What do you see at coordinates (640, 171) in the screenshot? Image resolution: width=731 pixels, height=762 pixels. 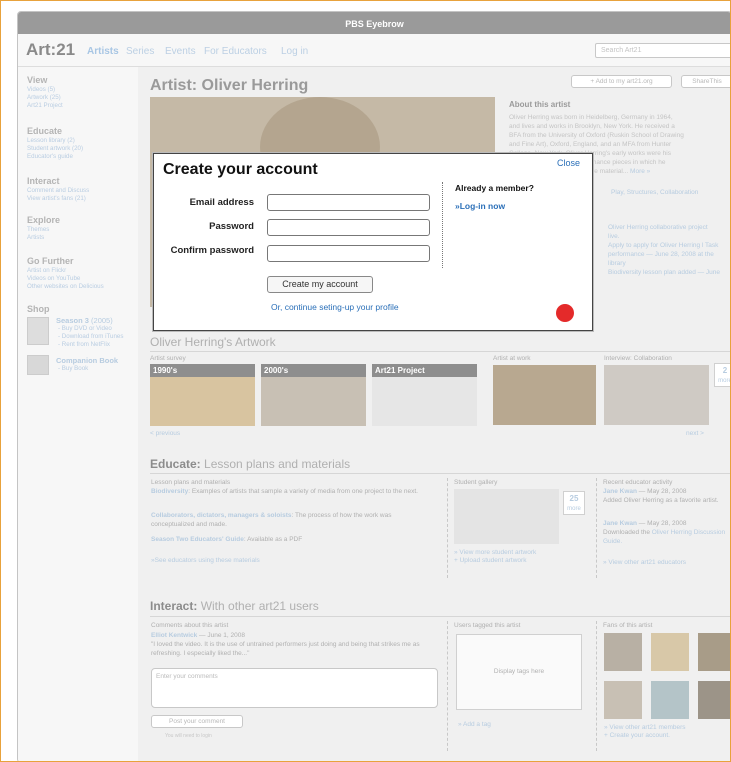 I see `more-link: More »` at bounding box center [640, 171].